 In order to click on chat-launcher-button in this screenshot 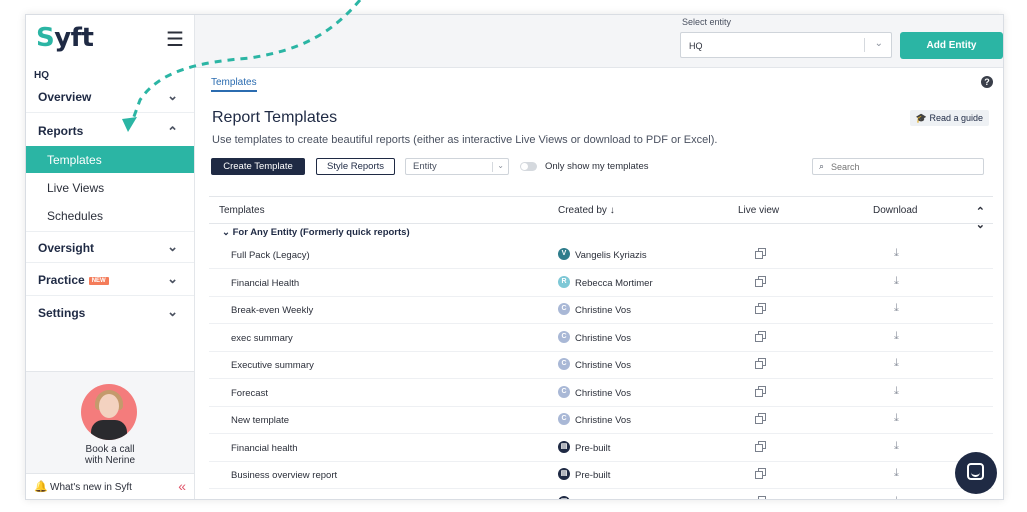, I will do `click(976, 473)`.